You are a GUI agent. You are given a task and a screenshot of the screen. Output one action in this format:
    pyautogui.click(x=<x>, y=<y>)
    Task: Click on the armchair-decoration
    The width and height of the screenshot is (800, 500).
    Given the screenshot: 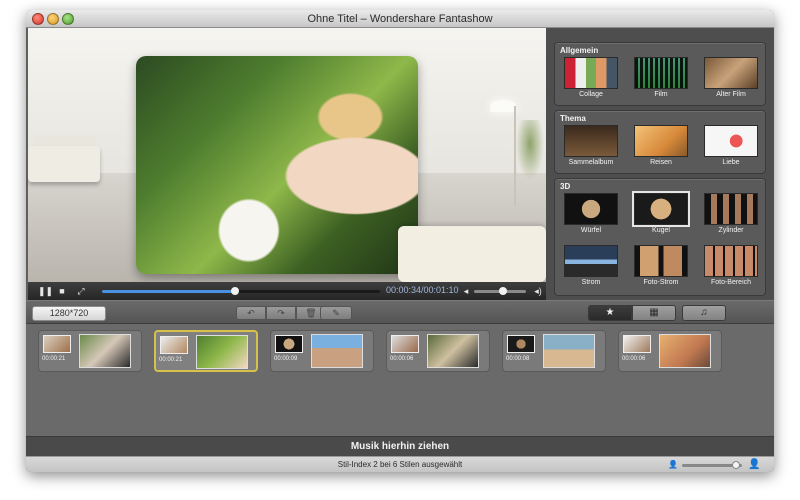 What is the action you would take?
    pyautogui.click(x=64, y=164)
    